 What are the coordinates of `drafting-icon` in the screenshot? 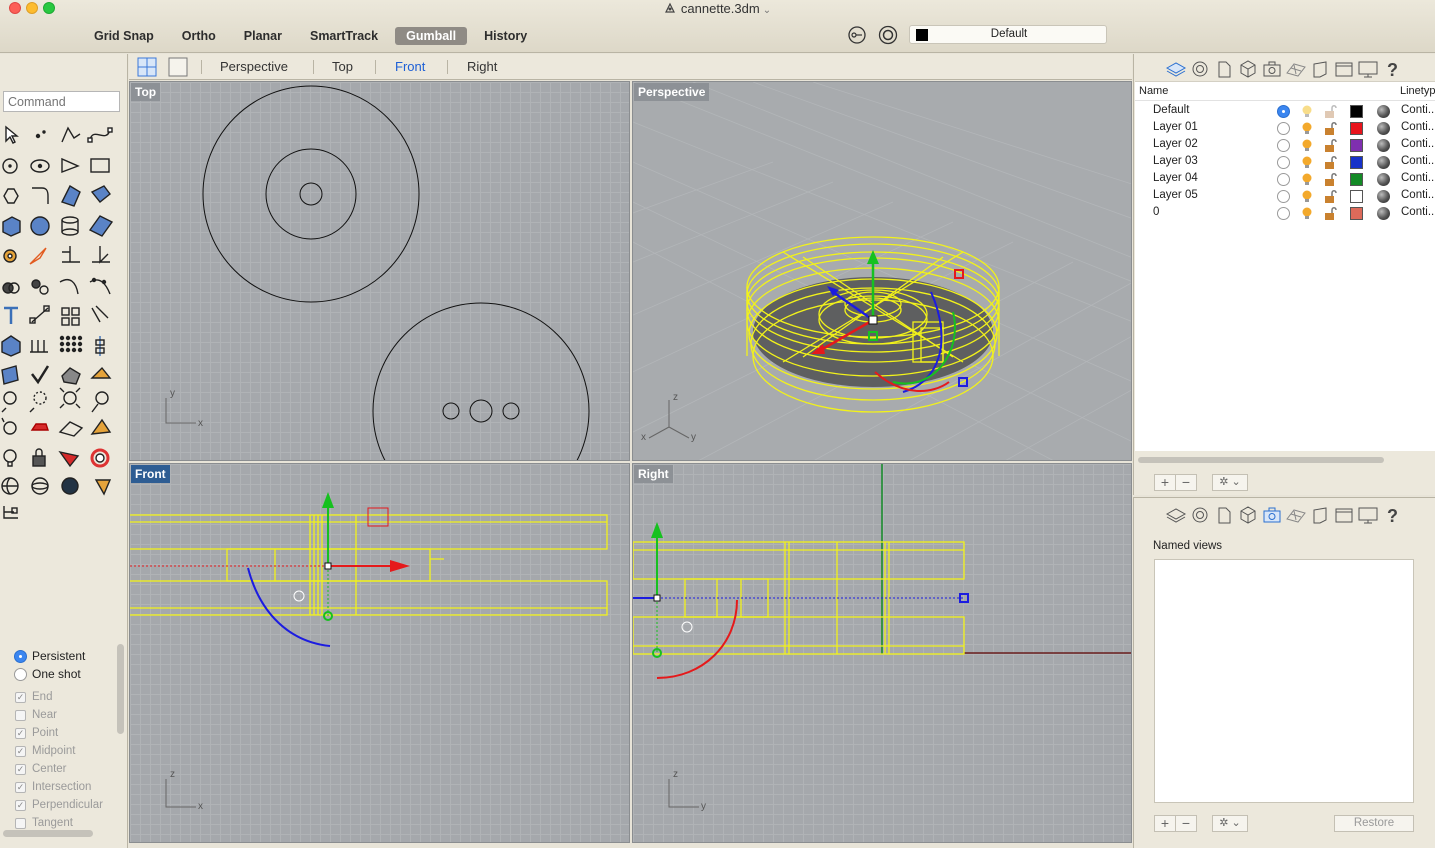 It's located at (10, 375).